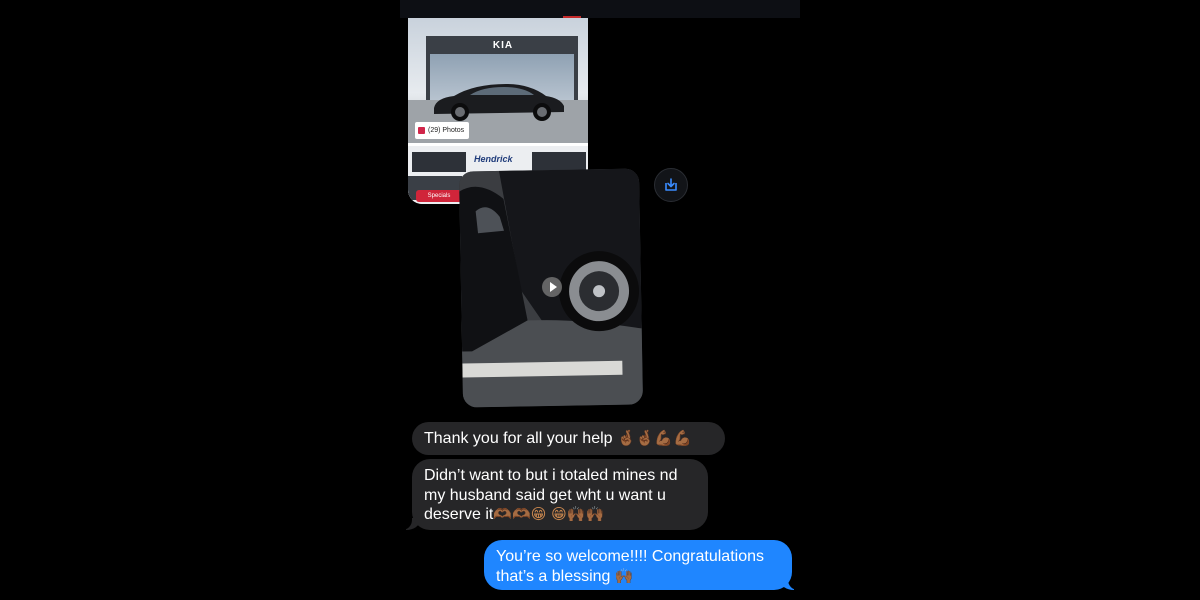 The width and height of the screenshot is (1200, 600). What do you see at coordinates (439, 162) in the screenshot?
I see `listing-thumbnail` at bounding box center [439, 162].